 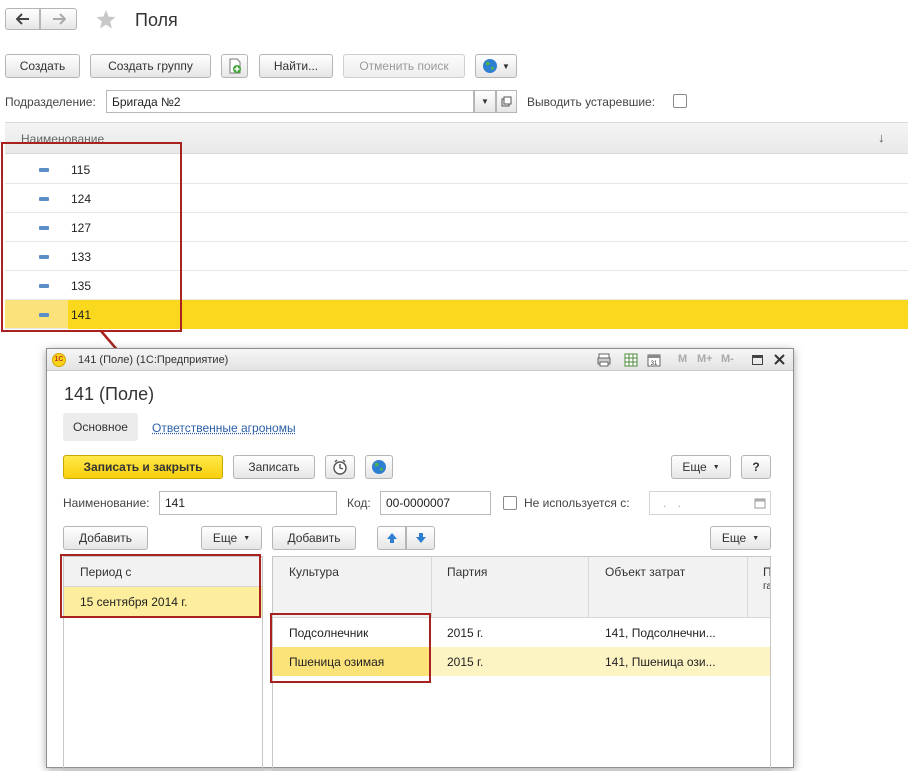 I want to click on name-field: 141, so click(x=248, y=503).